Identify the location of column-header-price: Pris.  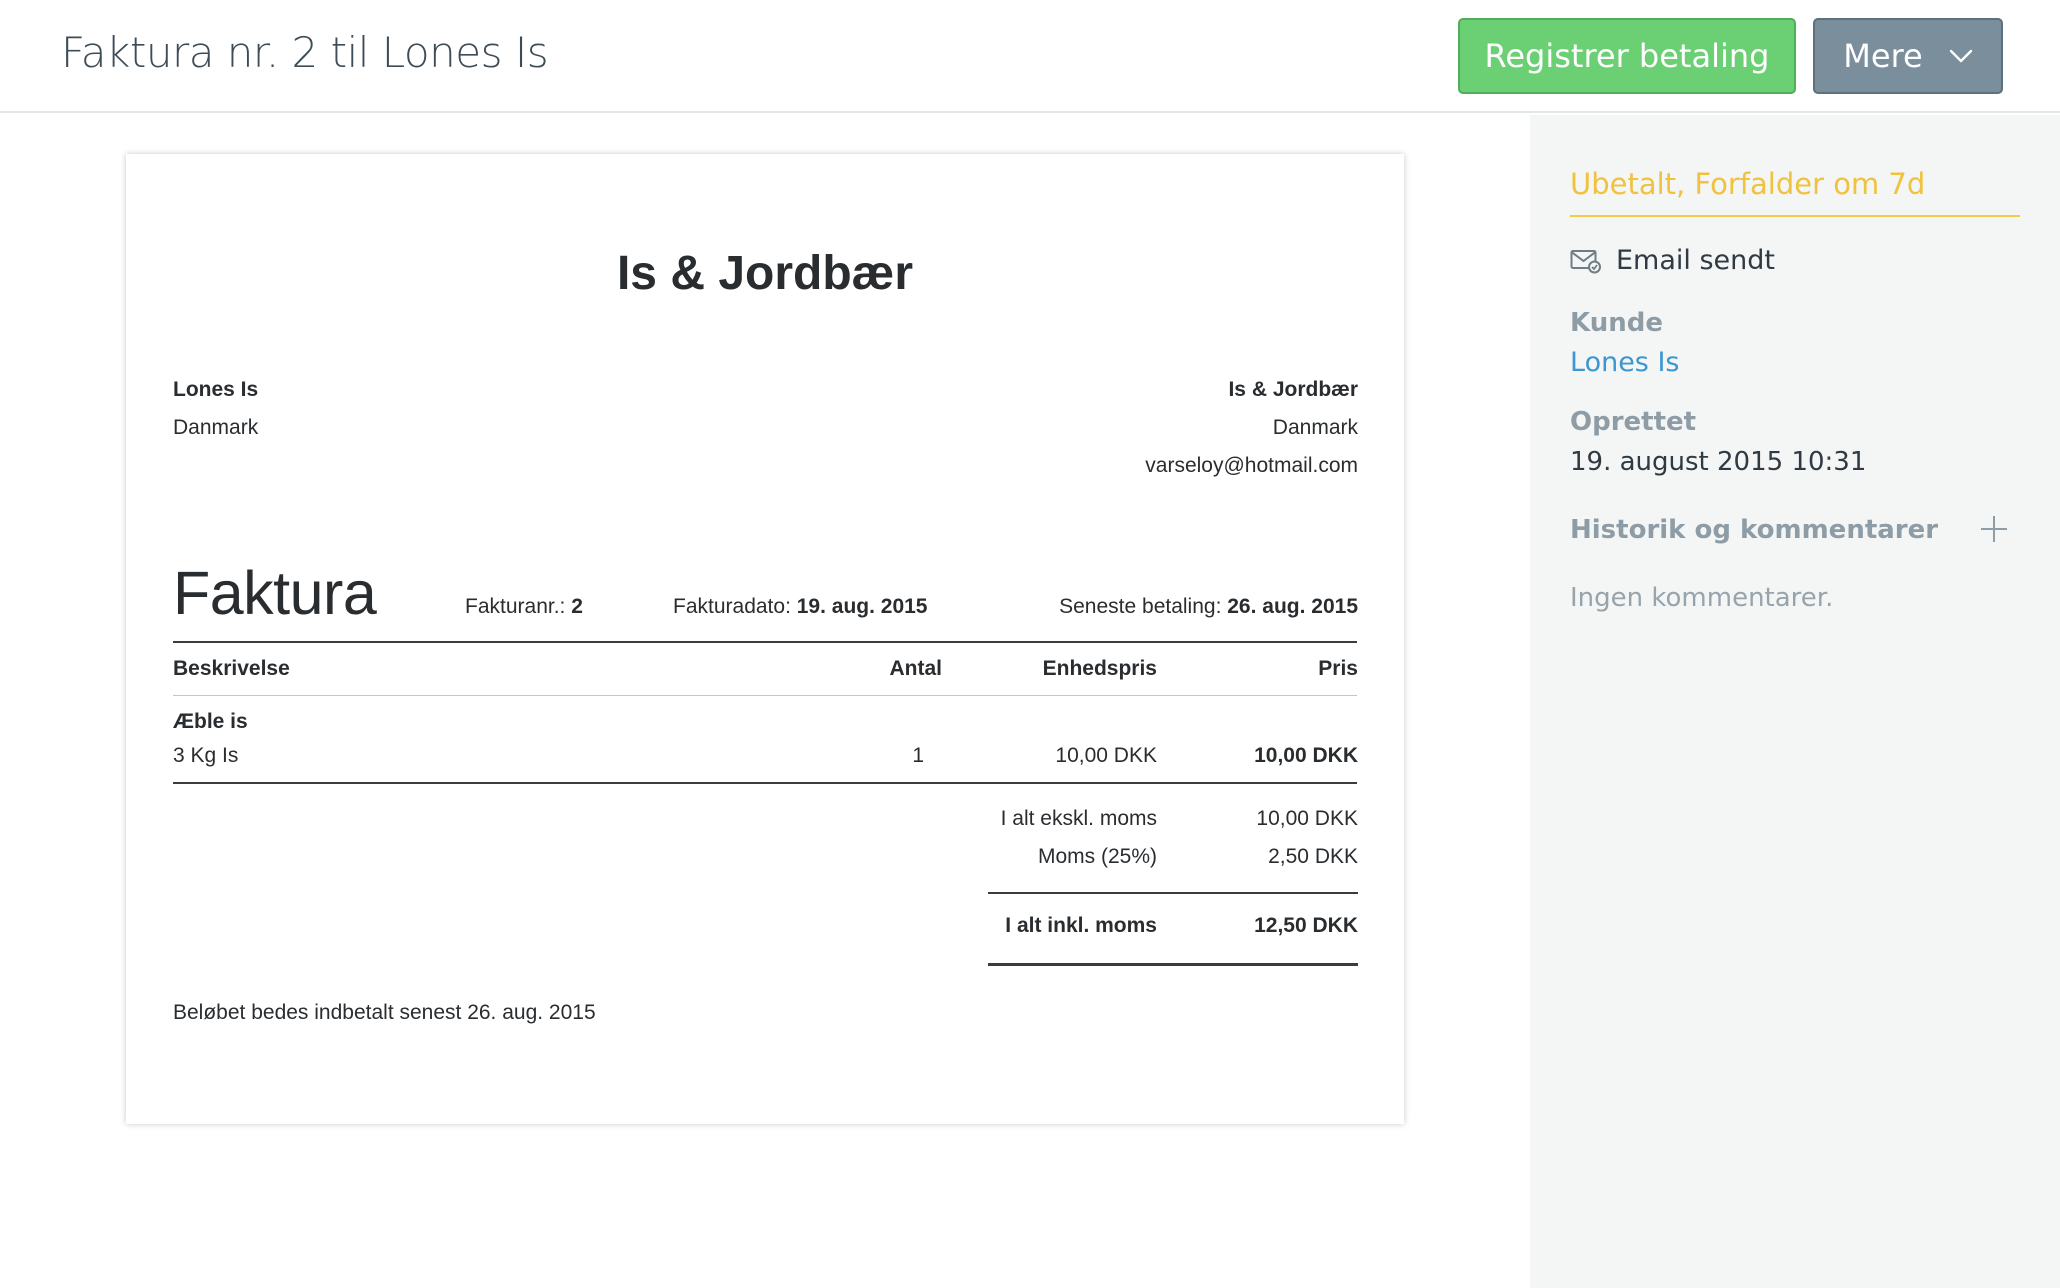
(1338, 668).